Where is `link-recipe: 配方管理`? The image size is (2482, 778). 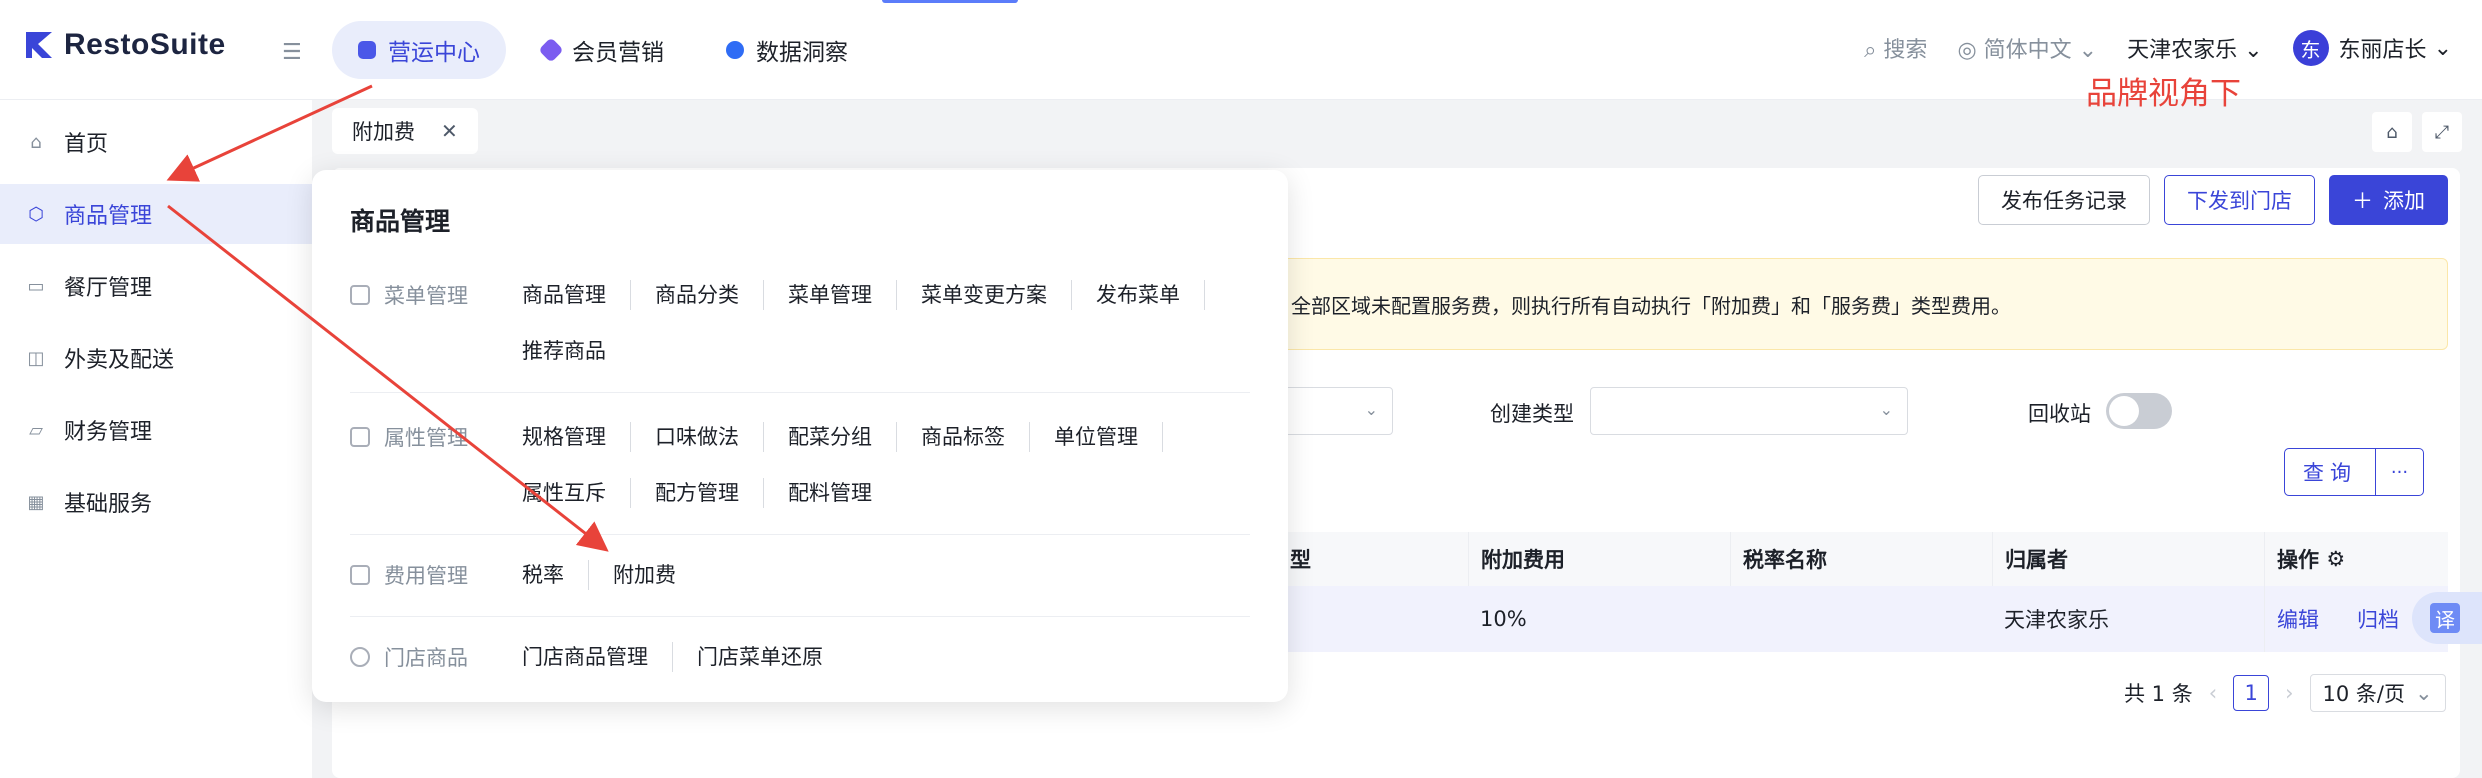 link-recipe: 配方管理 is located at coordinates (709, 493).